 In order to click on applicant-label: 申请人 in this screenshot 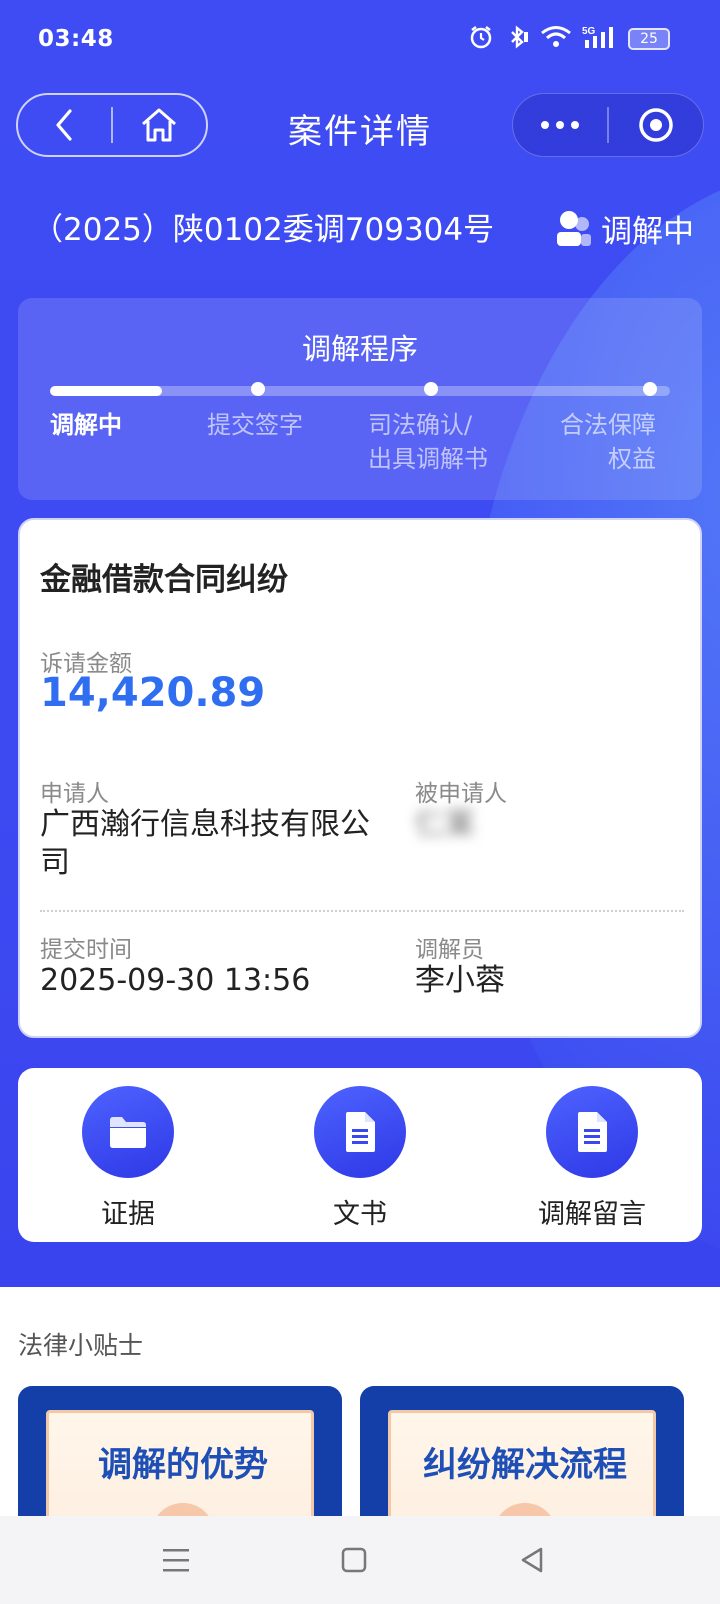, I will do `click(74, 794)`.